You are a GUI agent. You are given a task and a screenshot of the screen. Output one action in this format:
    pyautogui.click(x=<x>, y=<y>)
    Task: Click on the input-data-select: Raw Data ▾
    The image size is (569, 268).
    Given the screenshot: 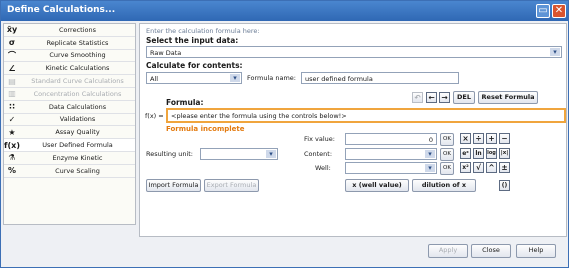 What is the action you would take?
    pyautogui.click(x=354, y=52)
    